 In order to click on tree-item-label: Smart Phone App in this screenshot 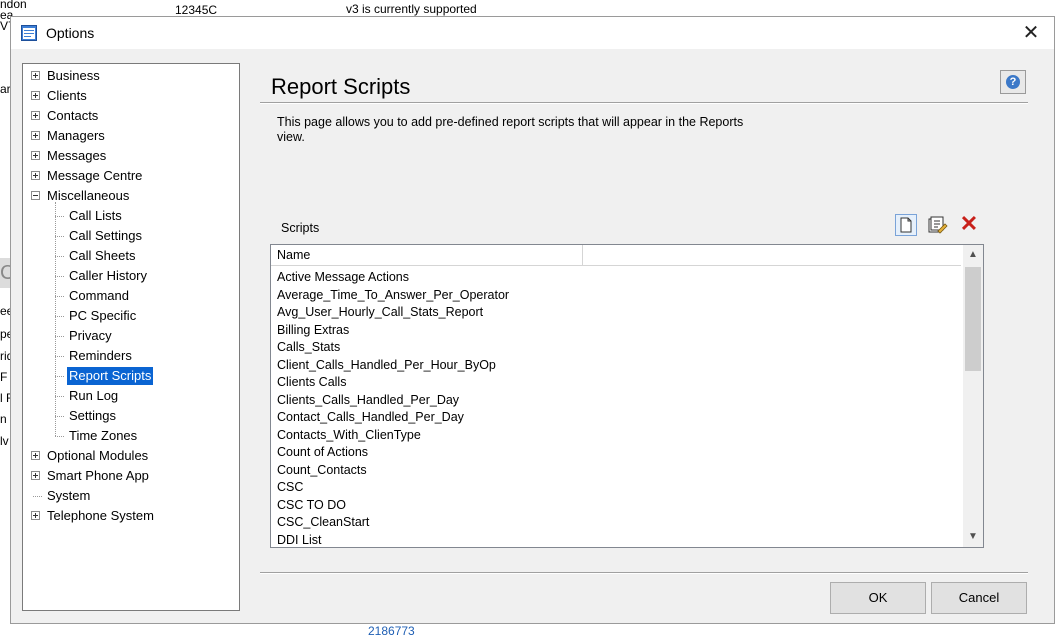, I will do `click(98, 475)`.